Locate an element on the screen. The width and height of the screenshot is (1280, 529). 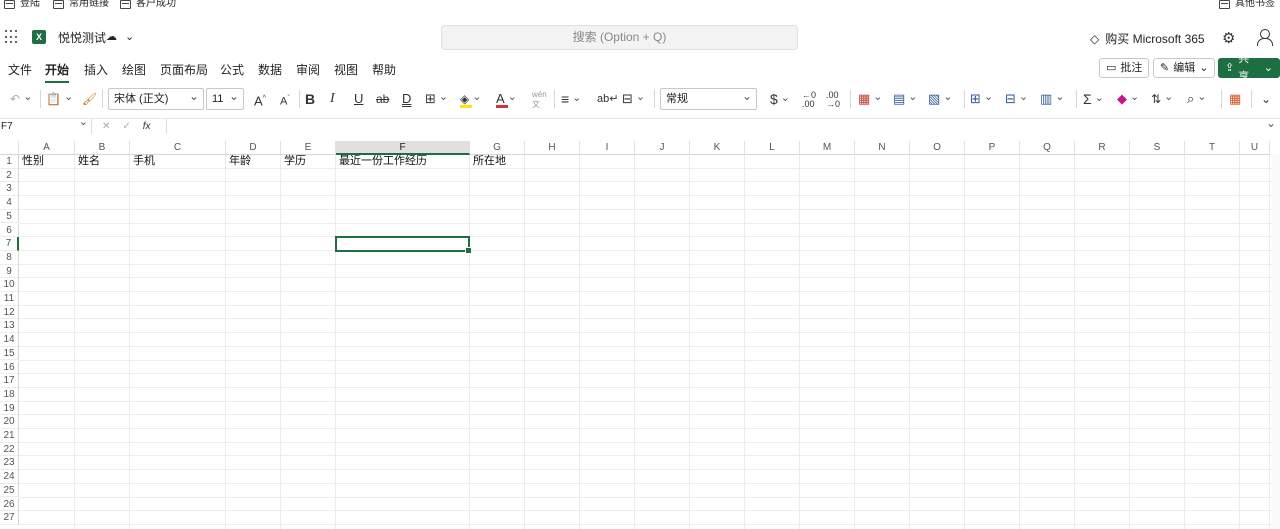
row-header-9: 9 is located at coordinates (9, 271).